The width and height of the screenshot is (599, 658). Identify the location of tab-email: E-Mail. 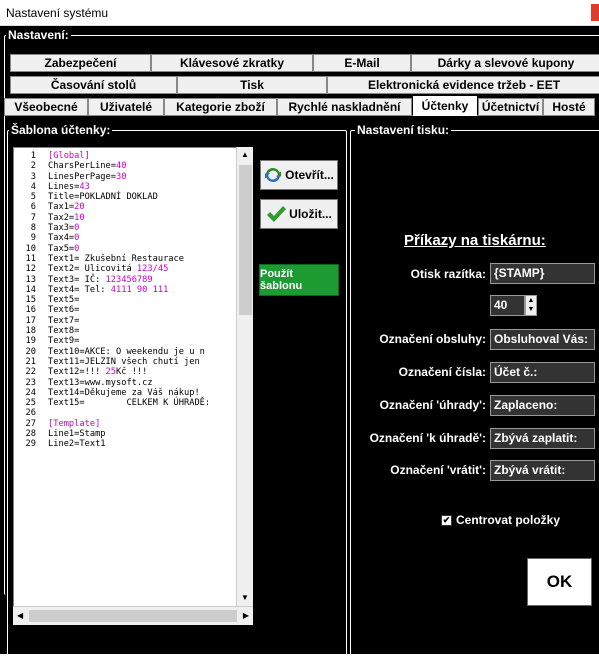
(362, 63).